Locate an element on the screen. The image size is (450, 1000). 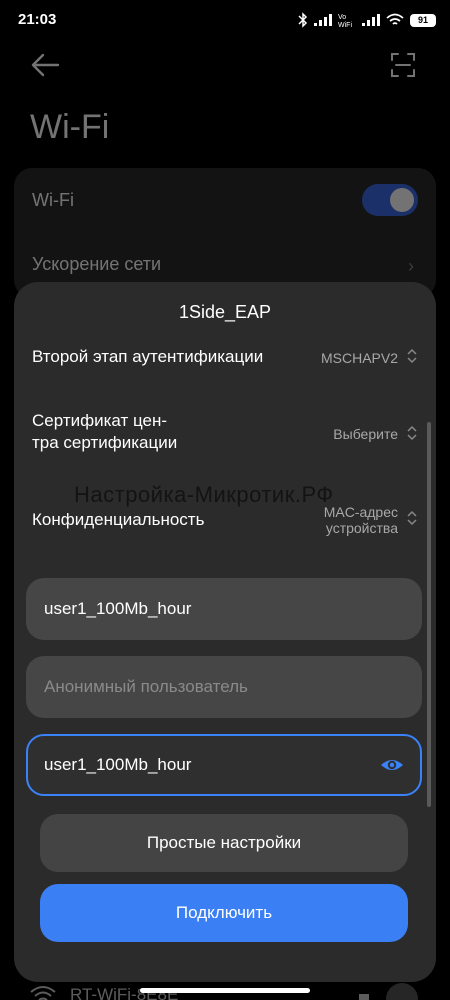
cell-signal-2-icon is located at coordinates (371, 20).